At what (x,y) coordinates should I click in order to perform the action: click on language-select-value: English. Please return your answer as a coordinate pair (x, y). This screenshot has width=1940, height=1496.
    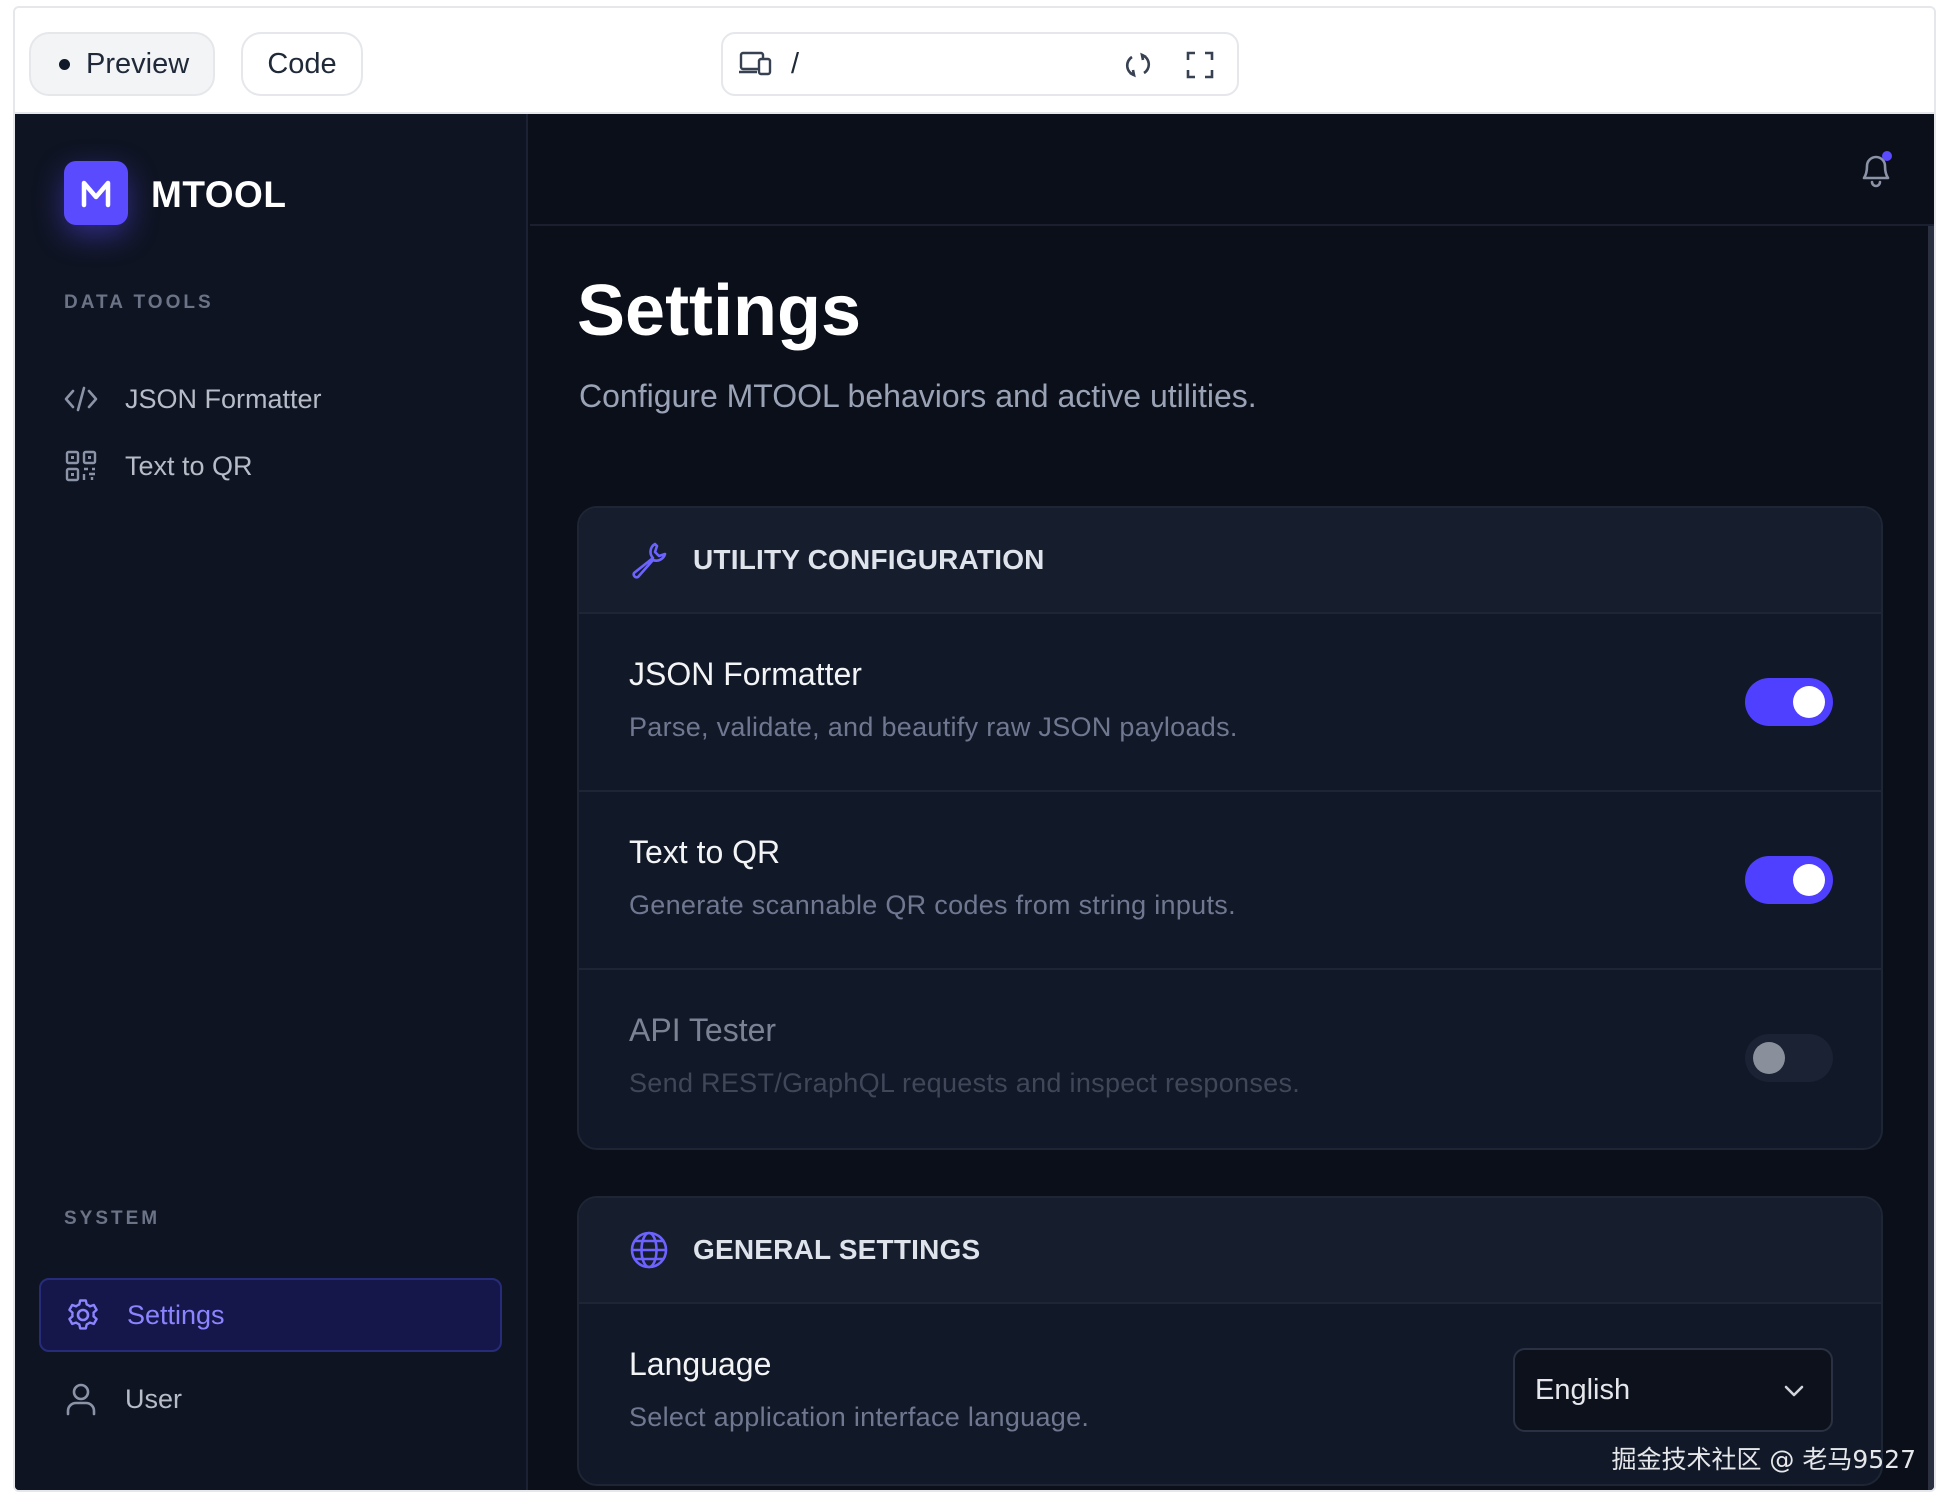
    Looking at the image, I should click on (1583, 1389).